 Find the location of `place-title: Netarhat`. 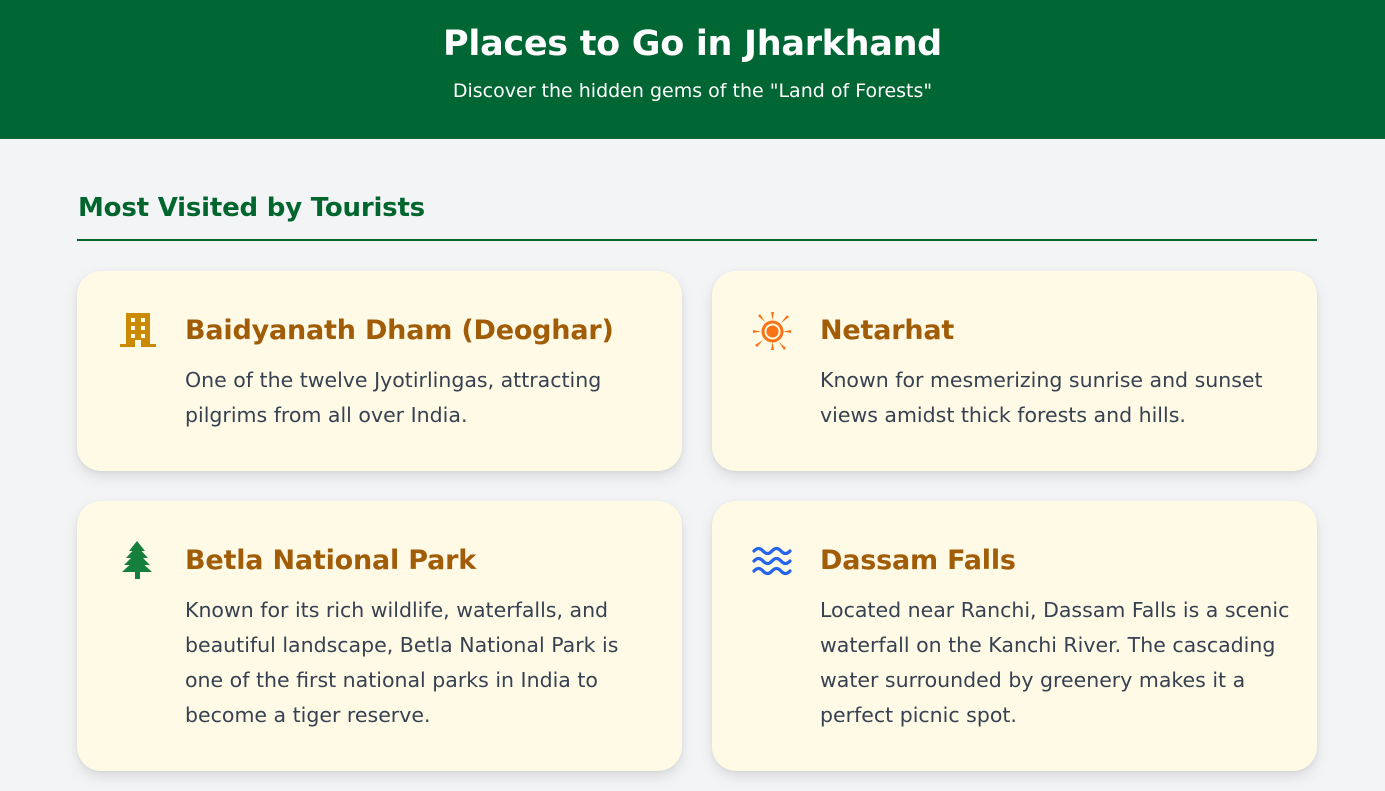

place-title: Netarhat is located at coordinates (887, 330).